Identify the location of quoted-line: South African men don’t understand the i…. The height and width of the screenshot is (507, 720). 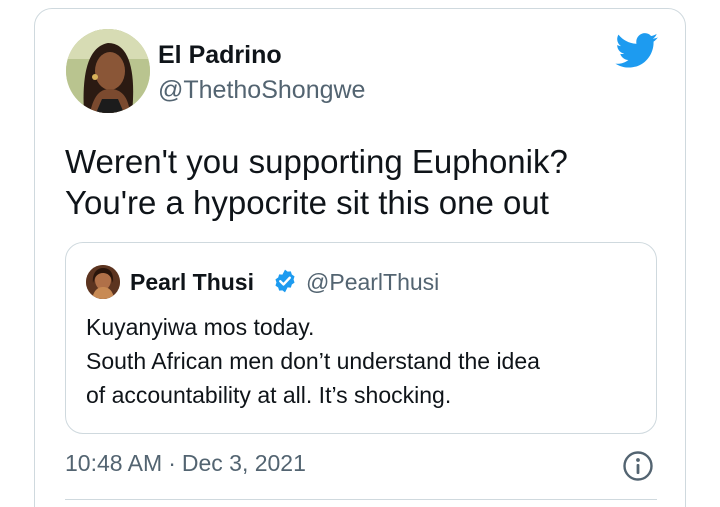
(313, 361).